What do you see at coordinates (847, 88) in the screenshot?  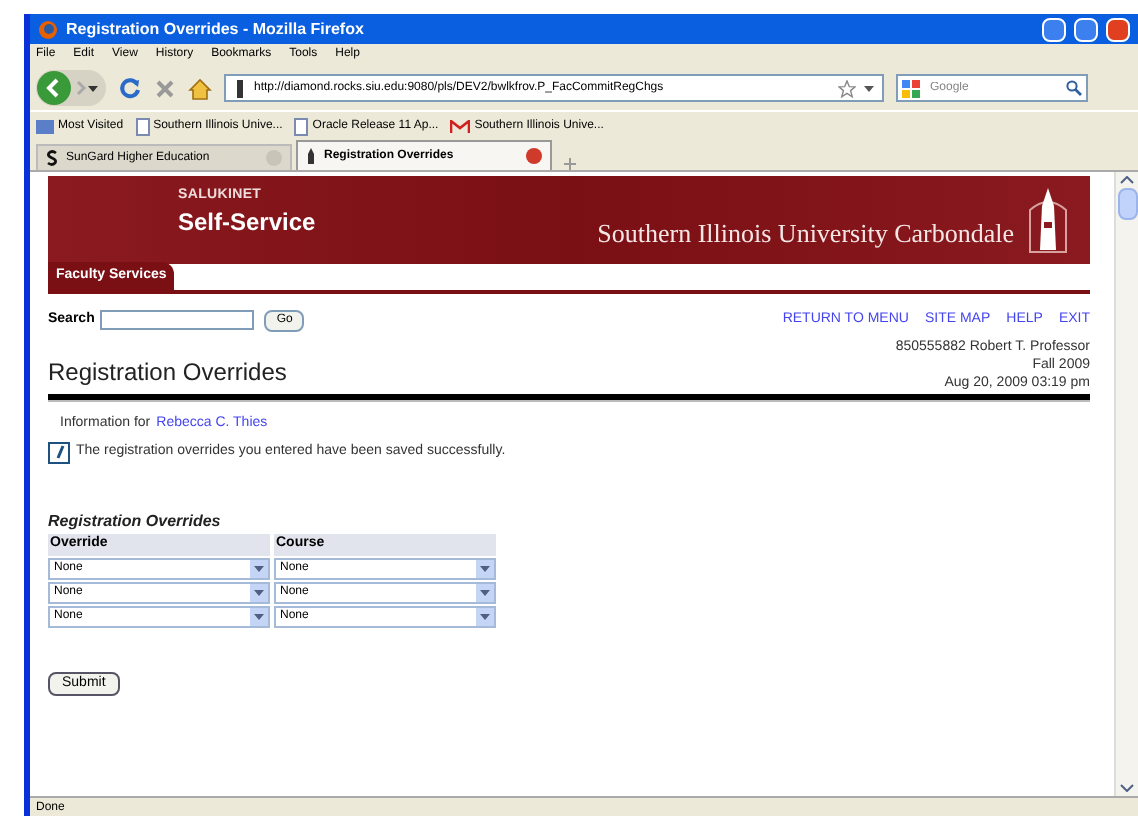 I see `star-icon` at bounding box center [847, 88].